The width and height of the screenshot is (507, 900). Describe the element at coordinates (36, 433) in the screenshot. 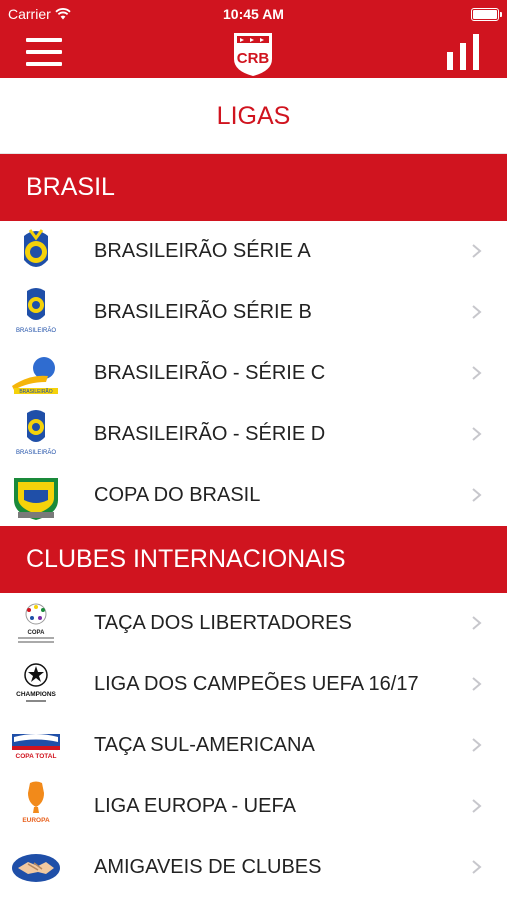

I see `brasileirao-serie-d-logo-icon: BRASILEIRÃO` at that location.